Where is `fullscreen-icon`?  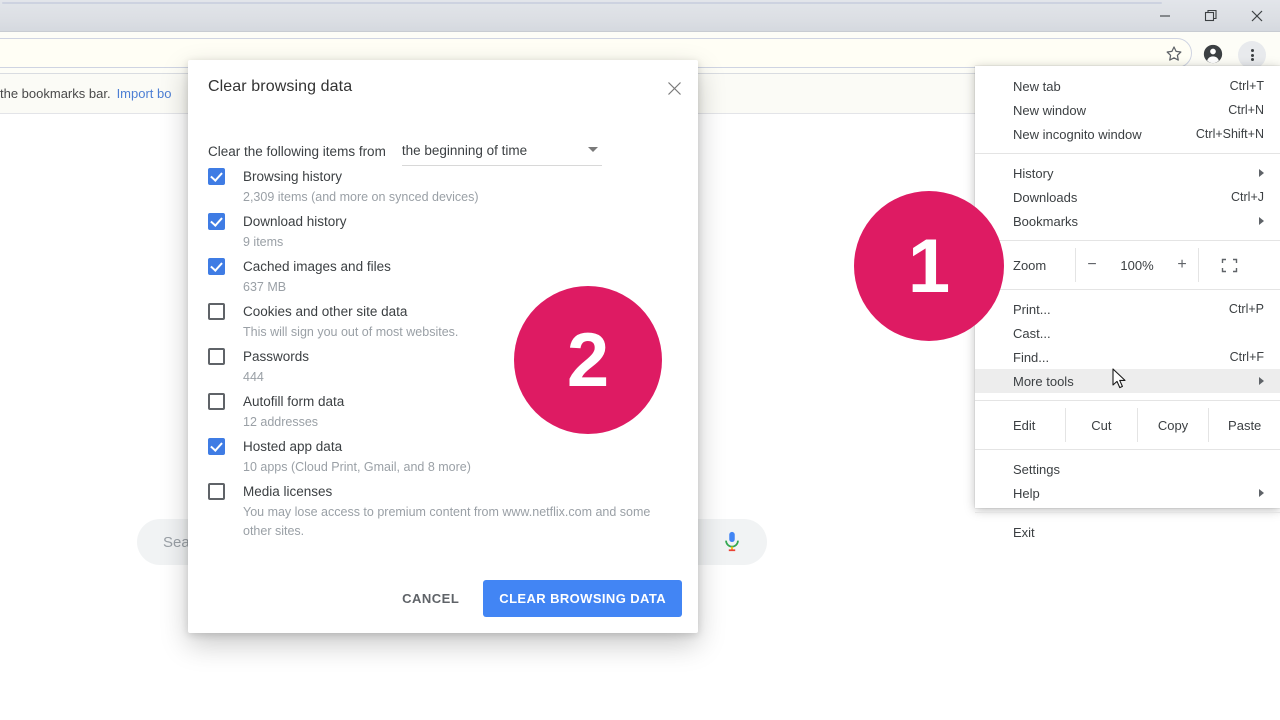 fullscreen-icon is located at coordinates (1229, 265).